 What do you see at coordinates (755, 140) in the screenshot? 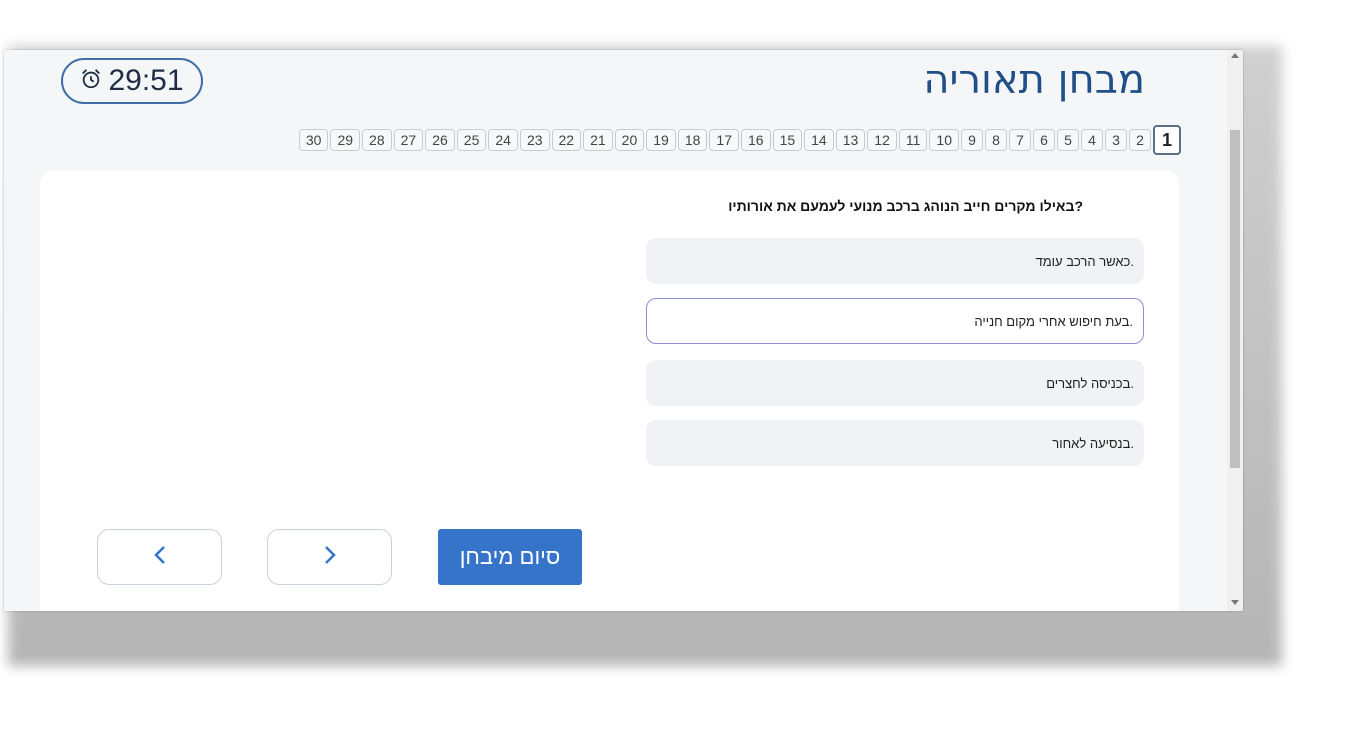
I see `question-number-button: 16` at bounding box center [755, 140].